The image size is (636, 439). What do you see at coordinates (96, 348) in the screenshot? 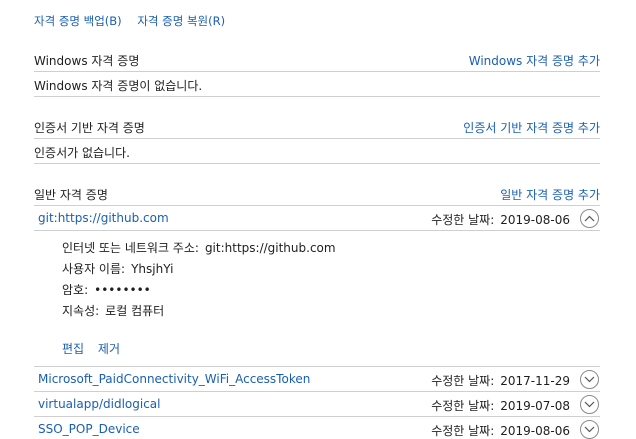
I see `credential-actions: 편집 제거` at bounding box center [96, 348].